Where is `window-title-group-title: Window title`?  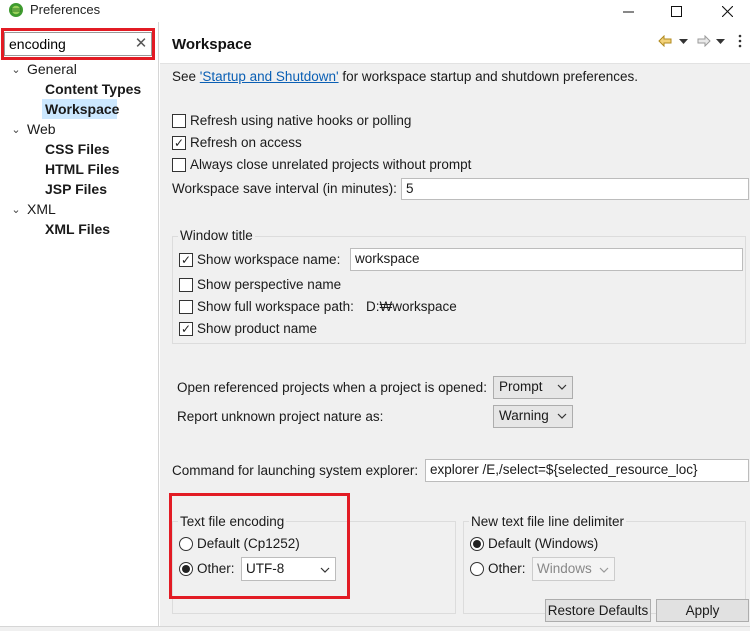
window-title-group-title: Window title is located at coordinates (216, 235).